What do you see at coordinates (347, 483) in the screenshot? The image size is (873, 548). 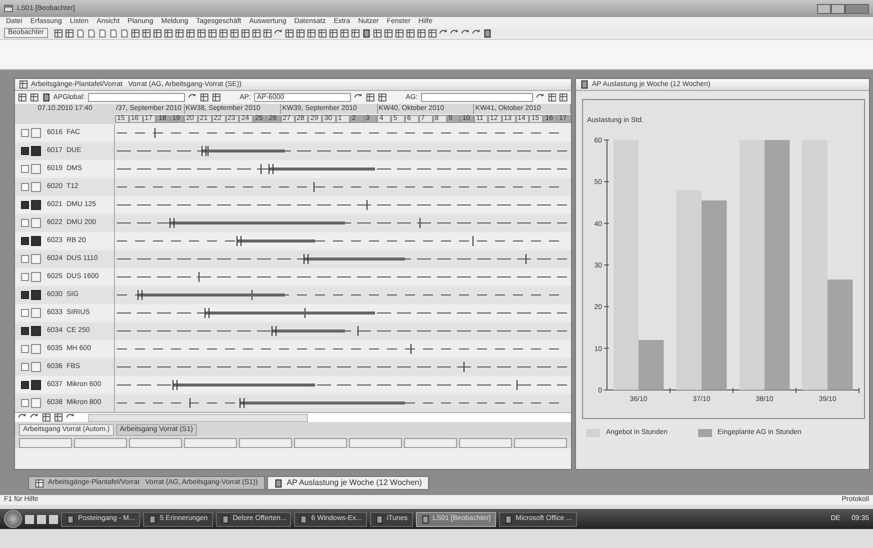 I see `window-tab: AP Auslastung je Woche (12 Wochen)` at bounding box center [347, 483].